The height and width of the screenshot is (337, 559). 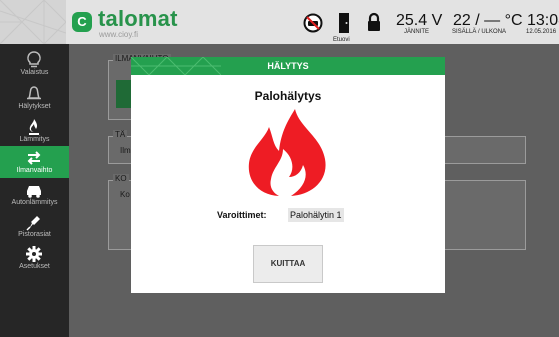 I want to click on door-label: Etuovi, so click(x=341, y=40).